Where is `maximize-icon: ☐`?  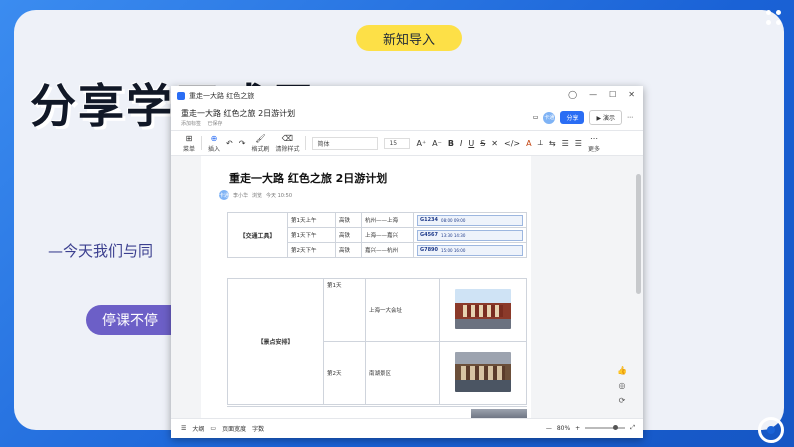 maximize-icon: ☐ is located at coordinates (612, 94).